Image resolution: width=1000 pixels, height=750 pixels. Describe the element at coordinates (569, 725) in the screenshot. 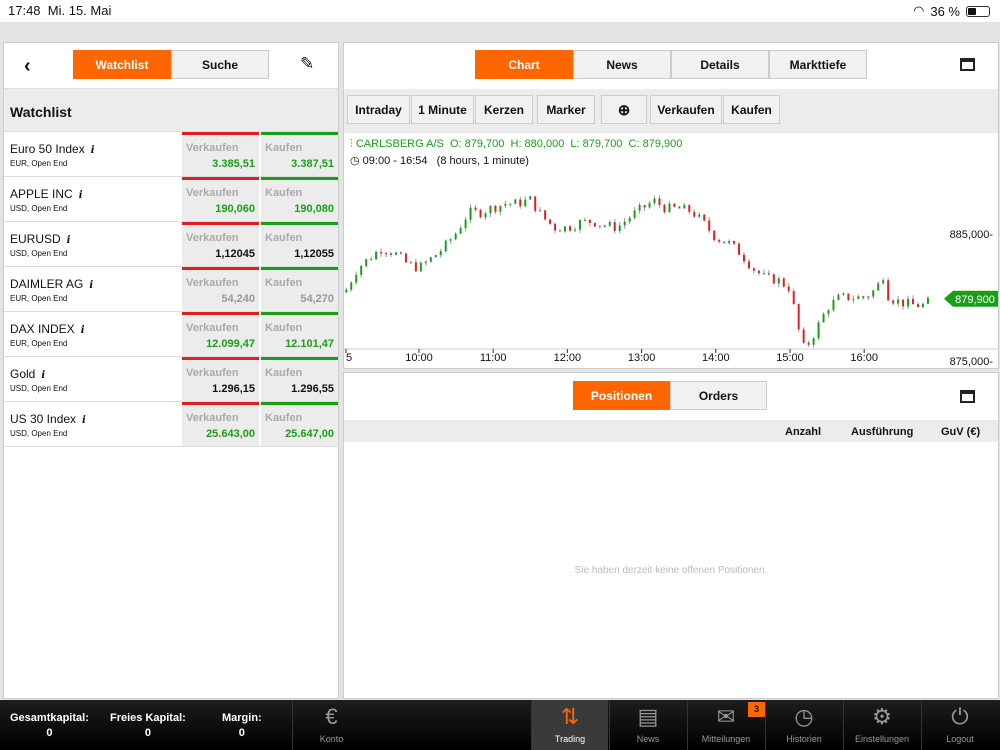

I see `nav-tab-trading: ⇅ Trading` at that location.